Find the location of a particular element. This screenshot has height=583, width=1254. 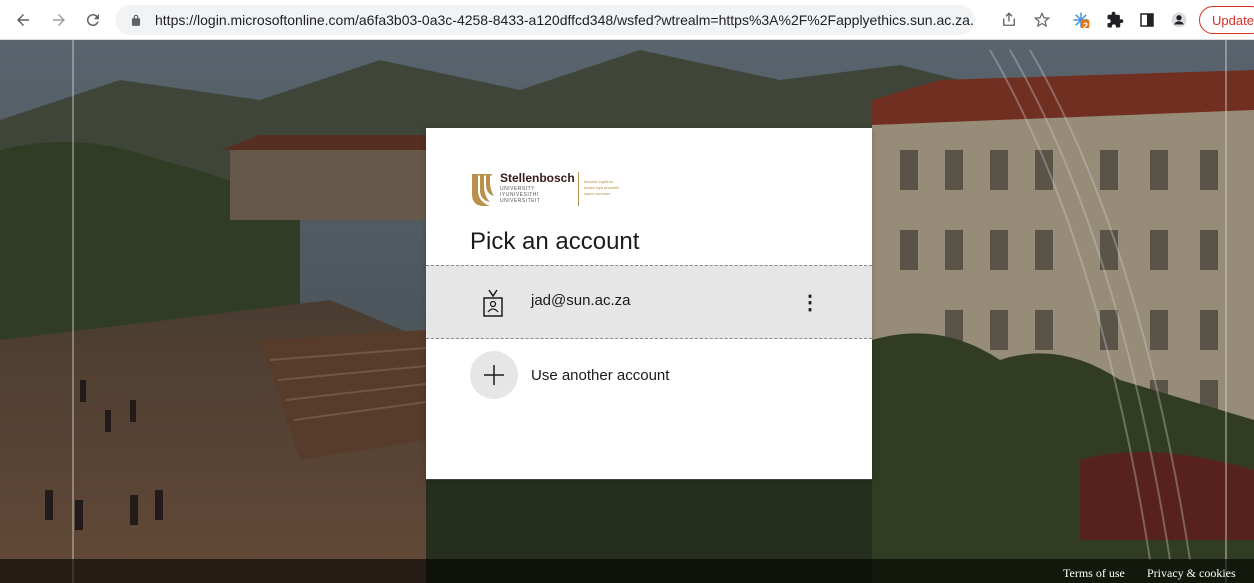

extension-icon: 2 is located at coordinates (1081, 20).